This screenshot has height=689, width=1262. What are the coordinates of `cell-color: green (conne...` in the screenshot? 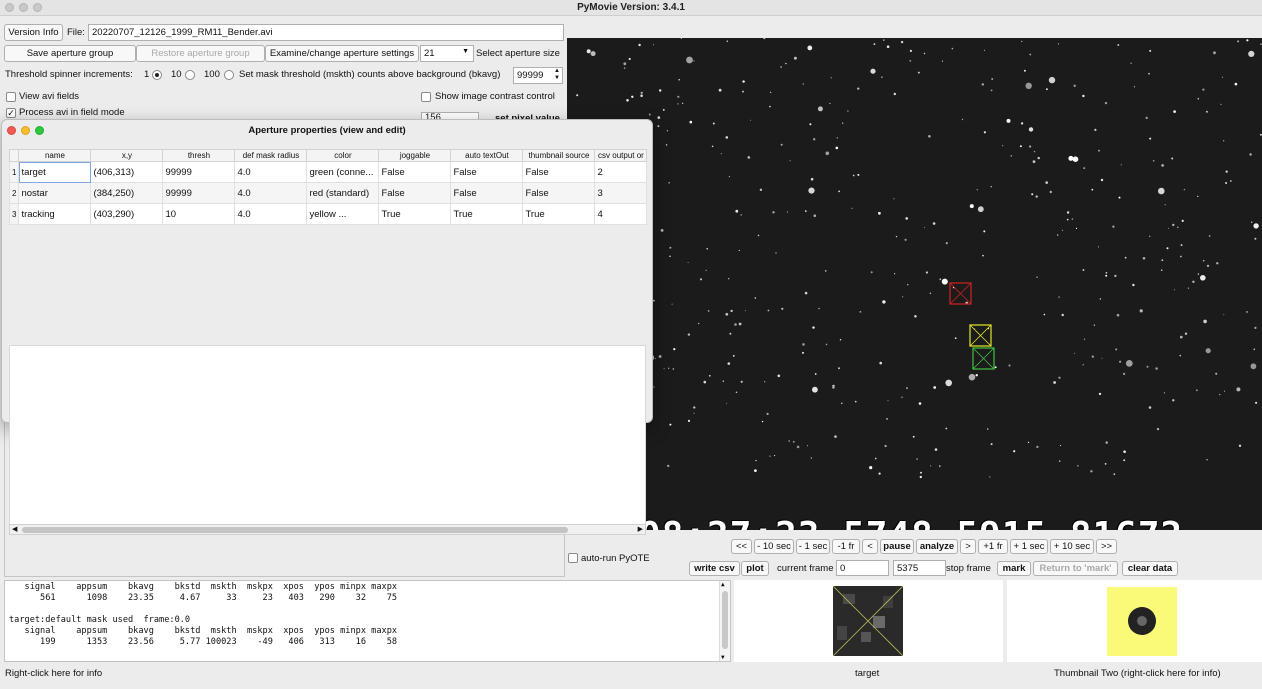 It's located at (343, 172).